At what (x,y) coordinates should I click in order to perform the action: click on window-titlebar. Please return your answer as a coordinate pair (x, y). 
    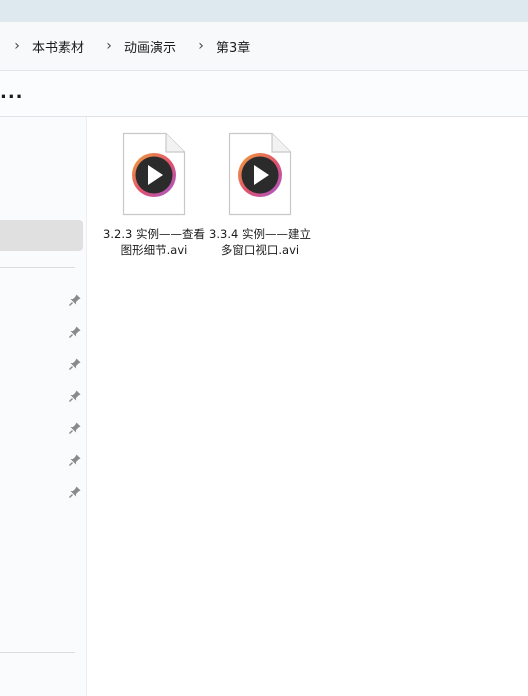
    Looking at the image, I should click on (264, 11).